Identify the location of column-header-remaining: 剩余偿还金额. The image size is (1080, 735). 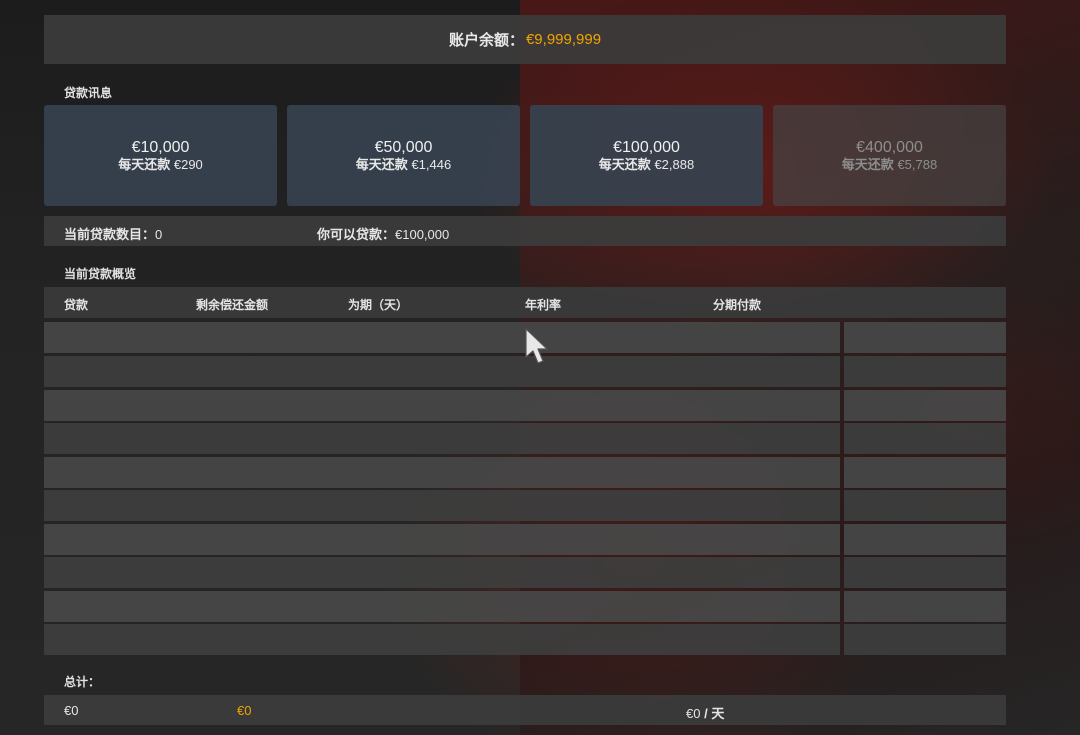
(232, 305).